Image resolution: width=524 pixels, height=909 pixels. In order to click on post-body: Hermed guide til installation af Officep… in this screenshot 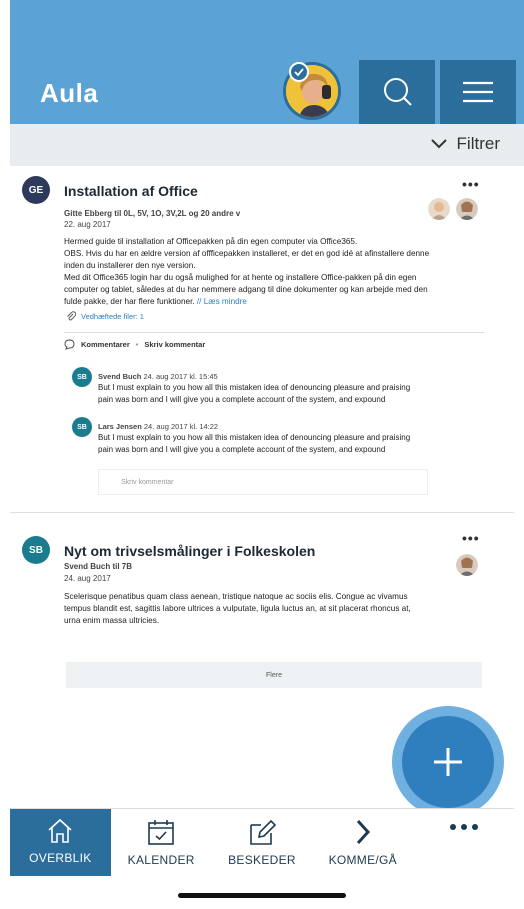, I will do `click(284, 272)`.